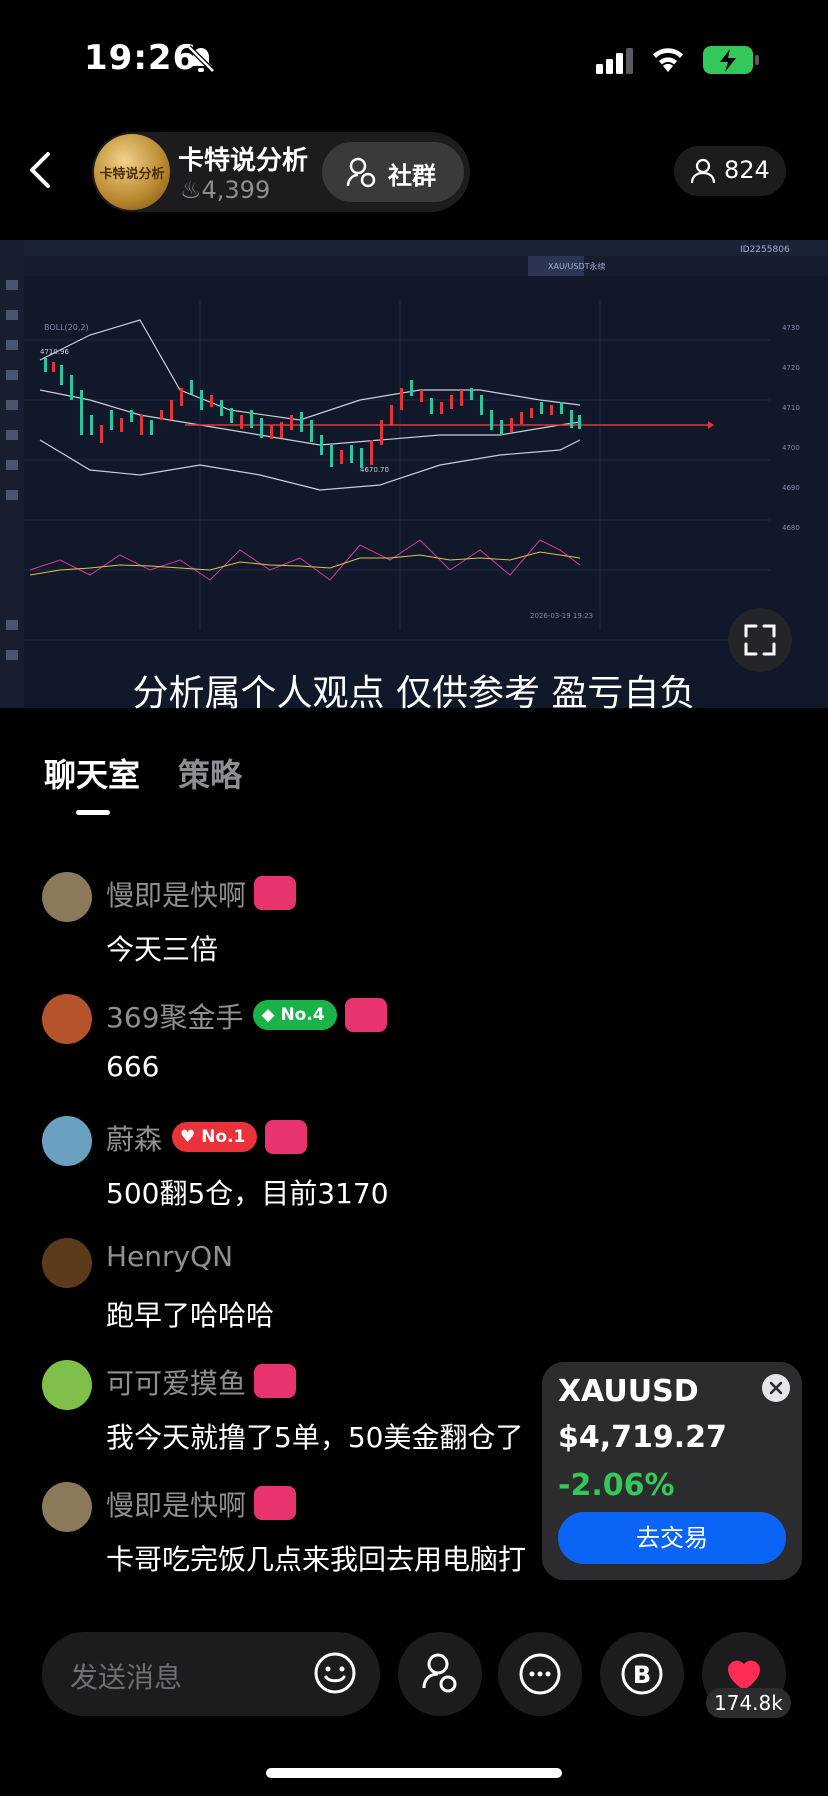  I want to click on back-arrow-icon, so click(40, 170).